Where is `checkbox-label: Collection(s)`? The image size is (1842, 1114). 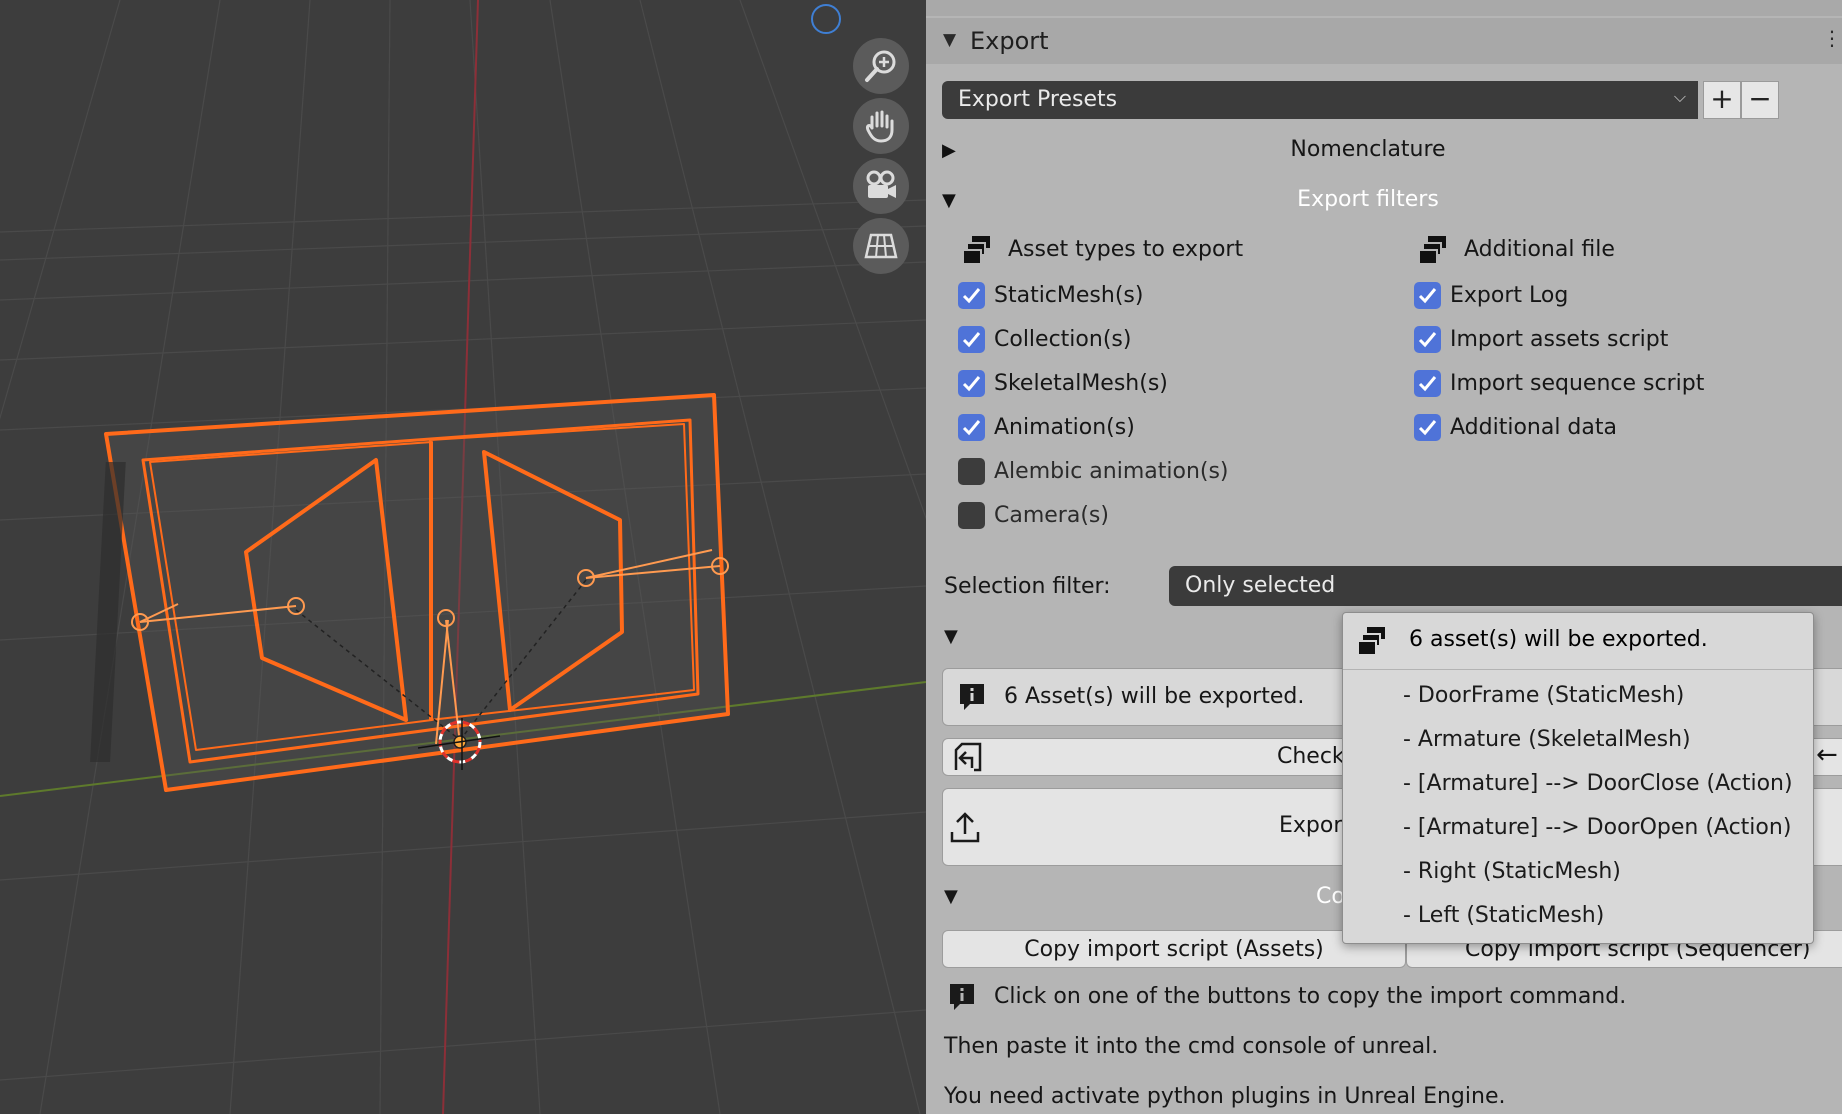
checkbox-label: Collection(s) is located at coordinates (1063, 339).